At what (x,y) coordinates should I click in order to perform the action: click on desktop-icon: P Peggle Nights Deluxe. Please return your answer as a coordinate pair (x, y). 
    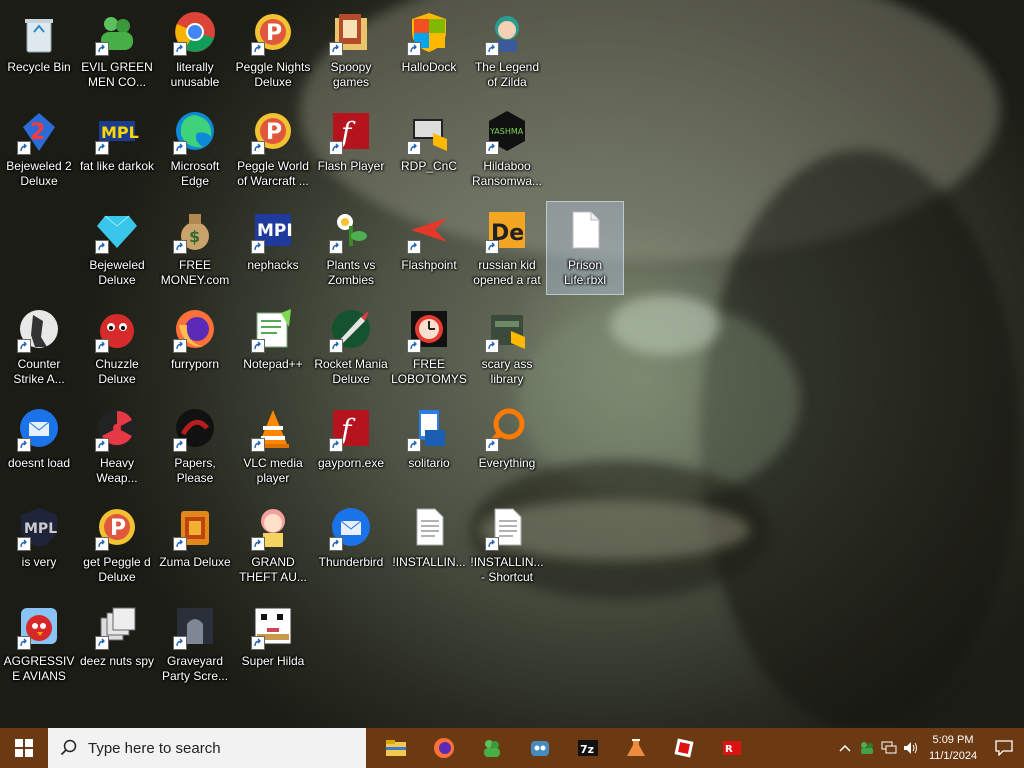
    Looking at the image, I should click on (273, 50).